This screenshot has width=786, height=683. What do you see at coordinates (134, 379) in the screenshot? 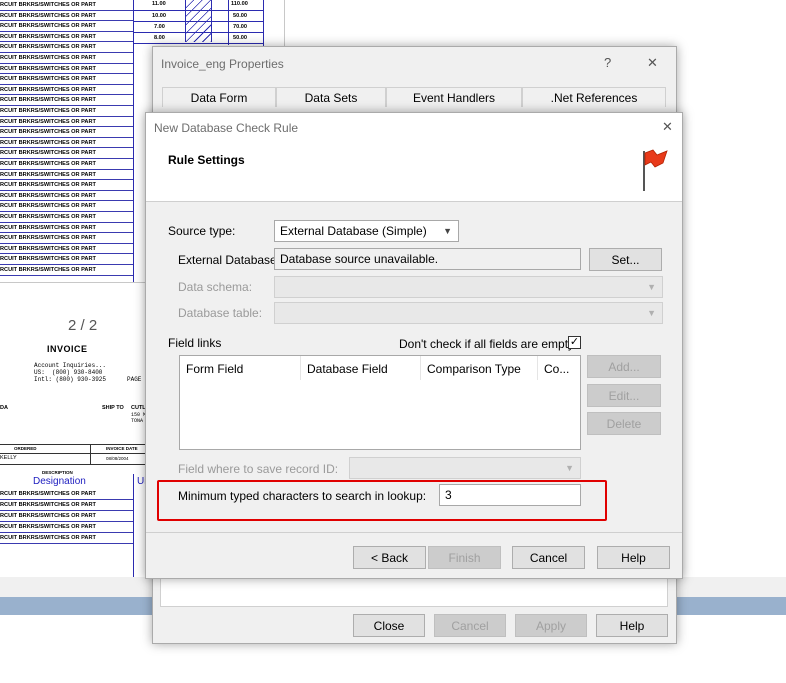
I see `page-label: PAGE` at bounding box center [134, 379].